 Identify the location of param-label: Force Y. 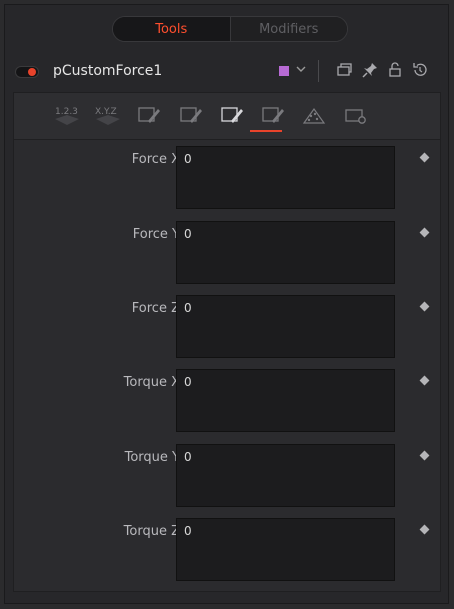
(156, 234).